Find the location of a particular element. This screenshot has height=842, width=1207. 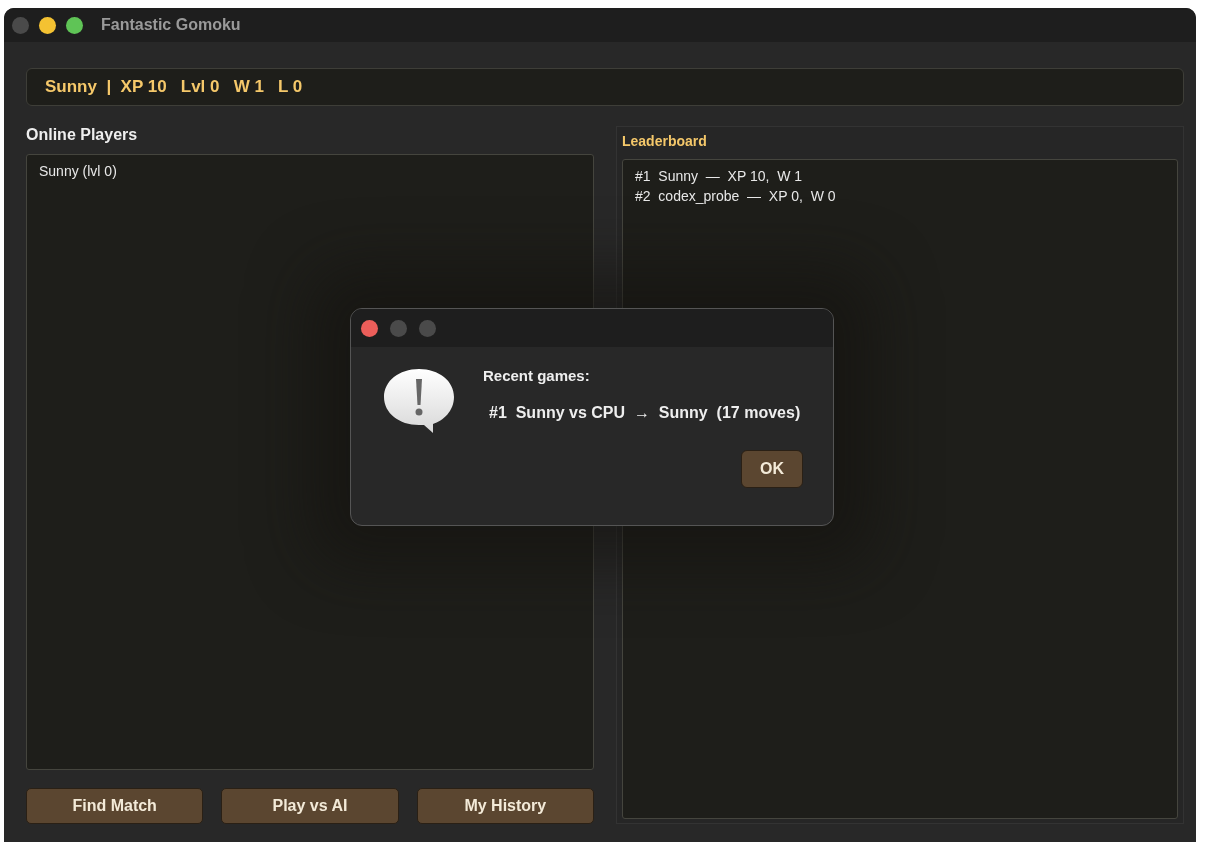

section-title: Online Players is located at coordinates (82, 135).